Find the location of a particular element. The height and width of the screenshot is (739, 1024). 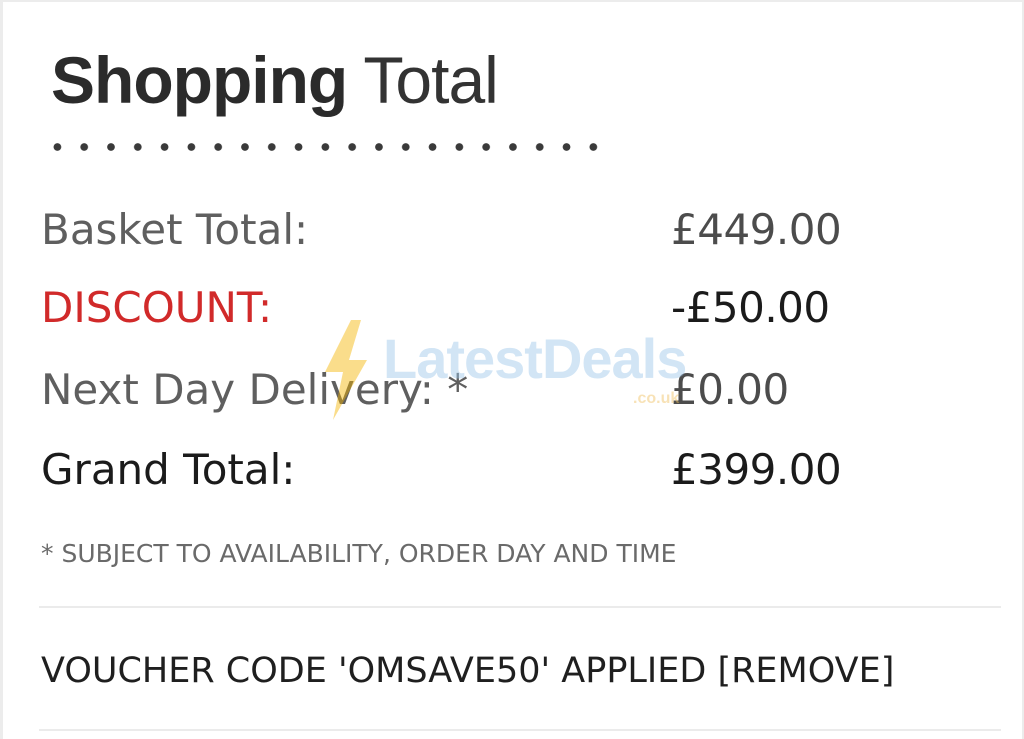

card-title-bold: Shopping is located at coordinates (199, 80).